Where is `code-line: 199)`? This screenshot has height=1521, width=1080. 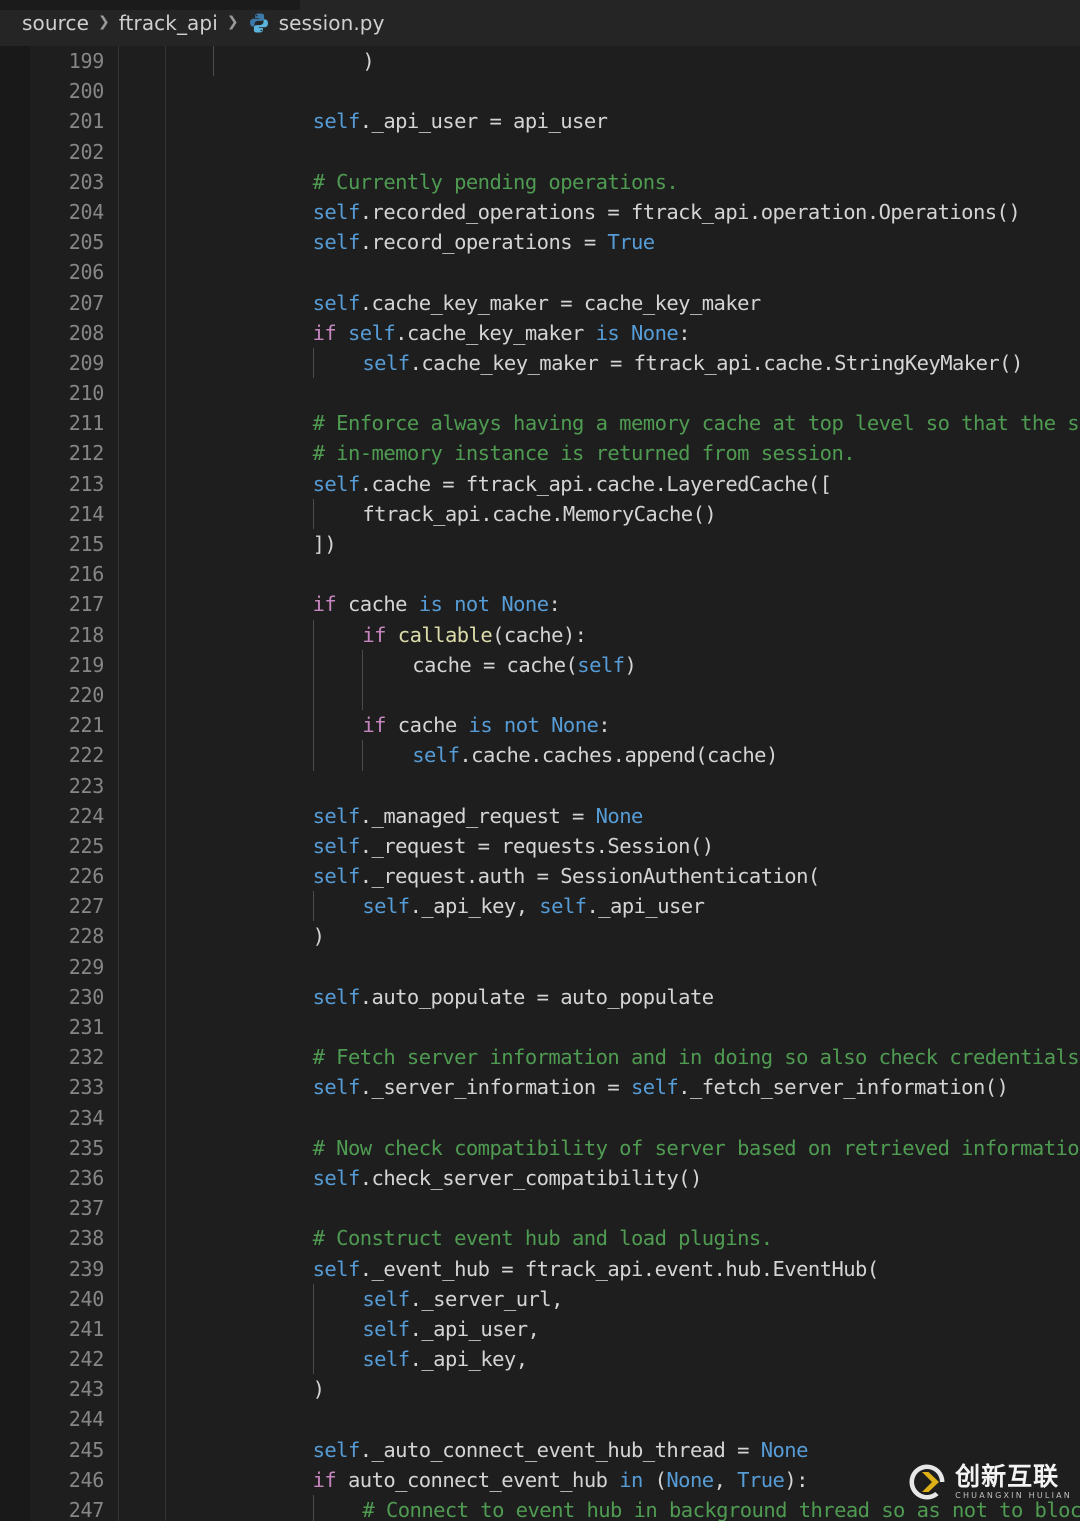
code-line: 199) is located at coordinates (540, 61).